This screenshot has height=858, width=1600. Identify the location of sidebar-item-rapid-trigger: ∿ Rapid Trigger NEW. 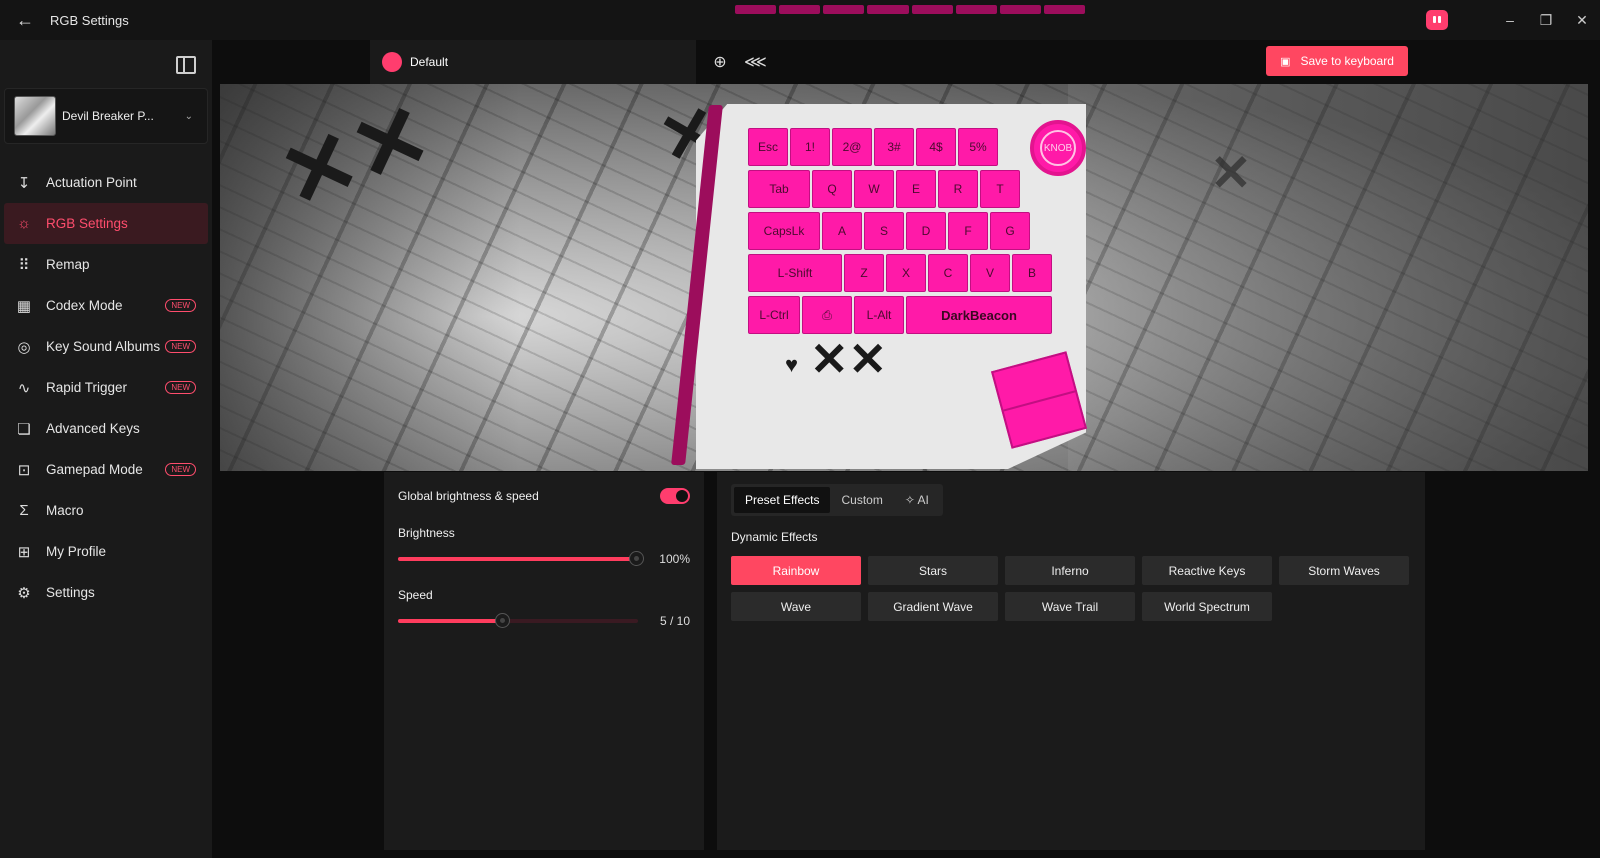
(106, 387).